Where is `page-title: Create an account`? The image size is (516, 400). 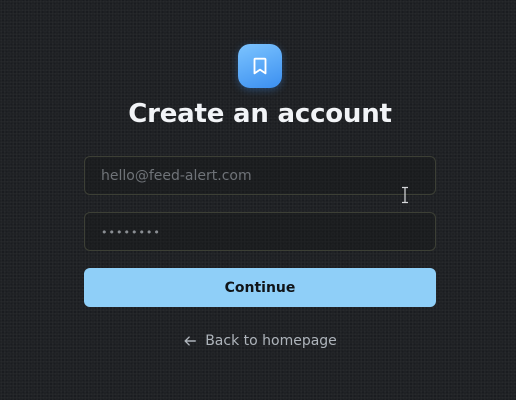 page-title: Create an account is located at coordinates (260, 114).